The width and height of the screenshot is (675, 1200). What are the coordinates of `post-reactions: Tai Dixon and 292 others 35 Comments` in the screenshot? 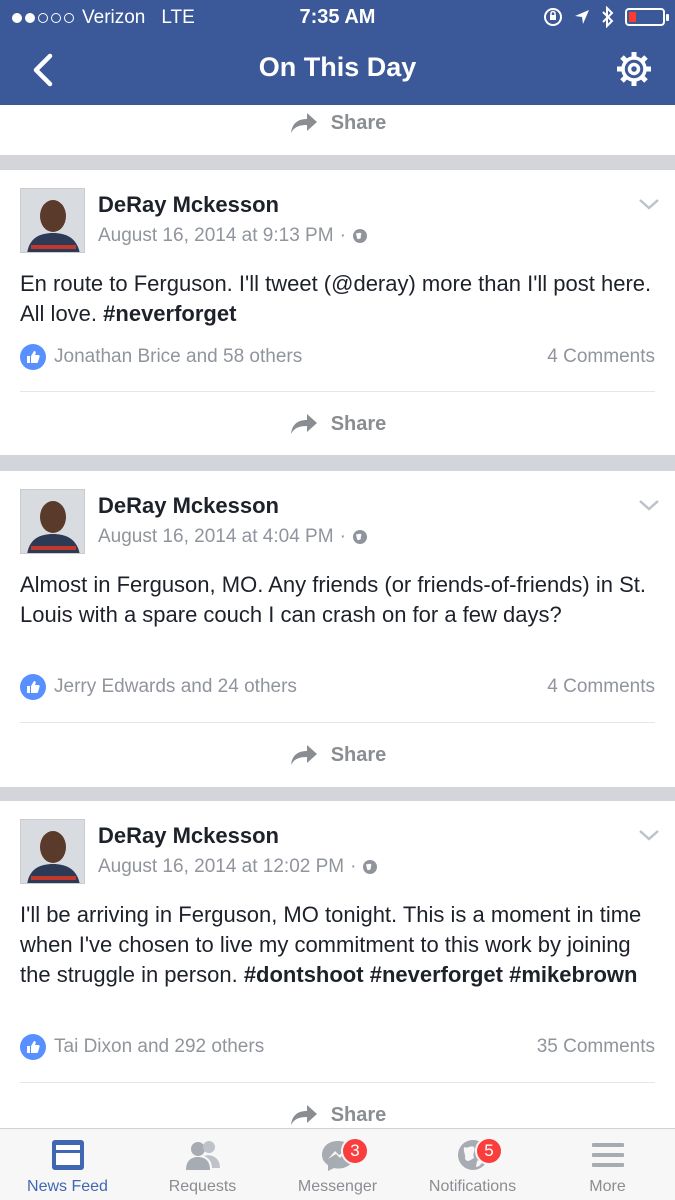 It's located at (337, 1047).